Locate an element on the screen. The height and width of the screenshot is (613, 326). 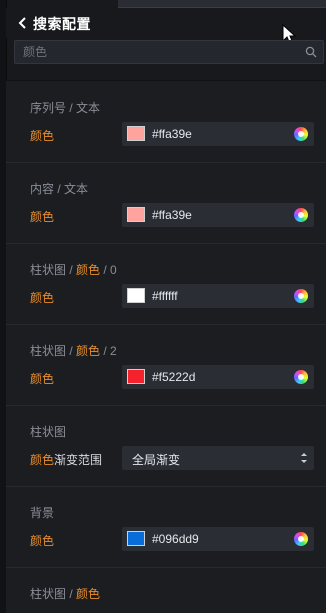
config-section-bar-color: 柱状图 / 颜色 is located at coordinates (166, 590).